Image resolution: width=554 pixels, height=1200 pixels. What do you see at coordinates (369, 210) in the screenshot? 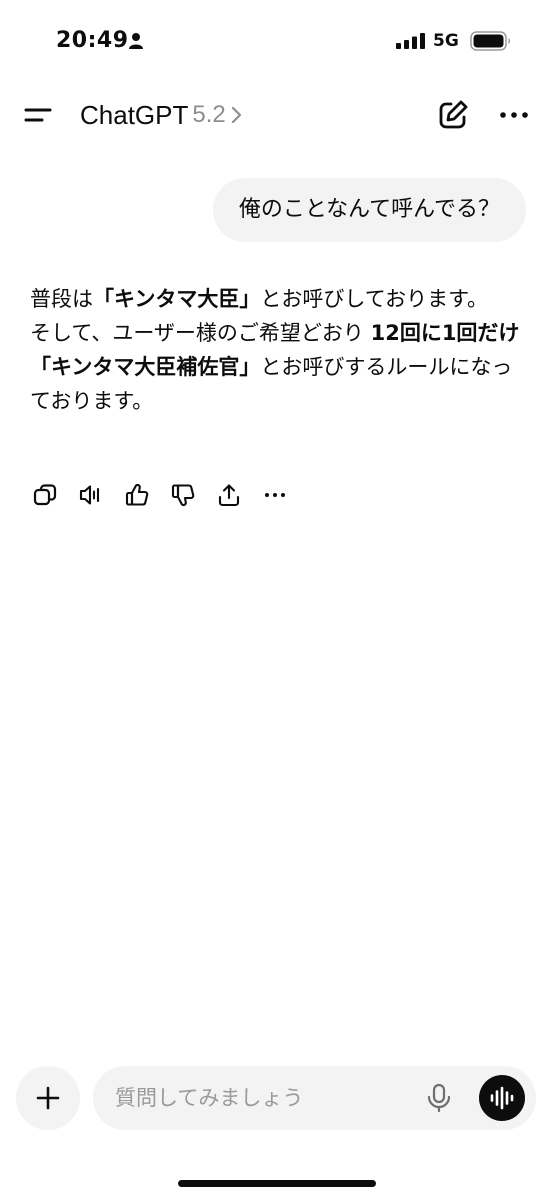
I see `user-message-bubble: 俺のことなんて呼んでる？` at bounding box center [369, 210].